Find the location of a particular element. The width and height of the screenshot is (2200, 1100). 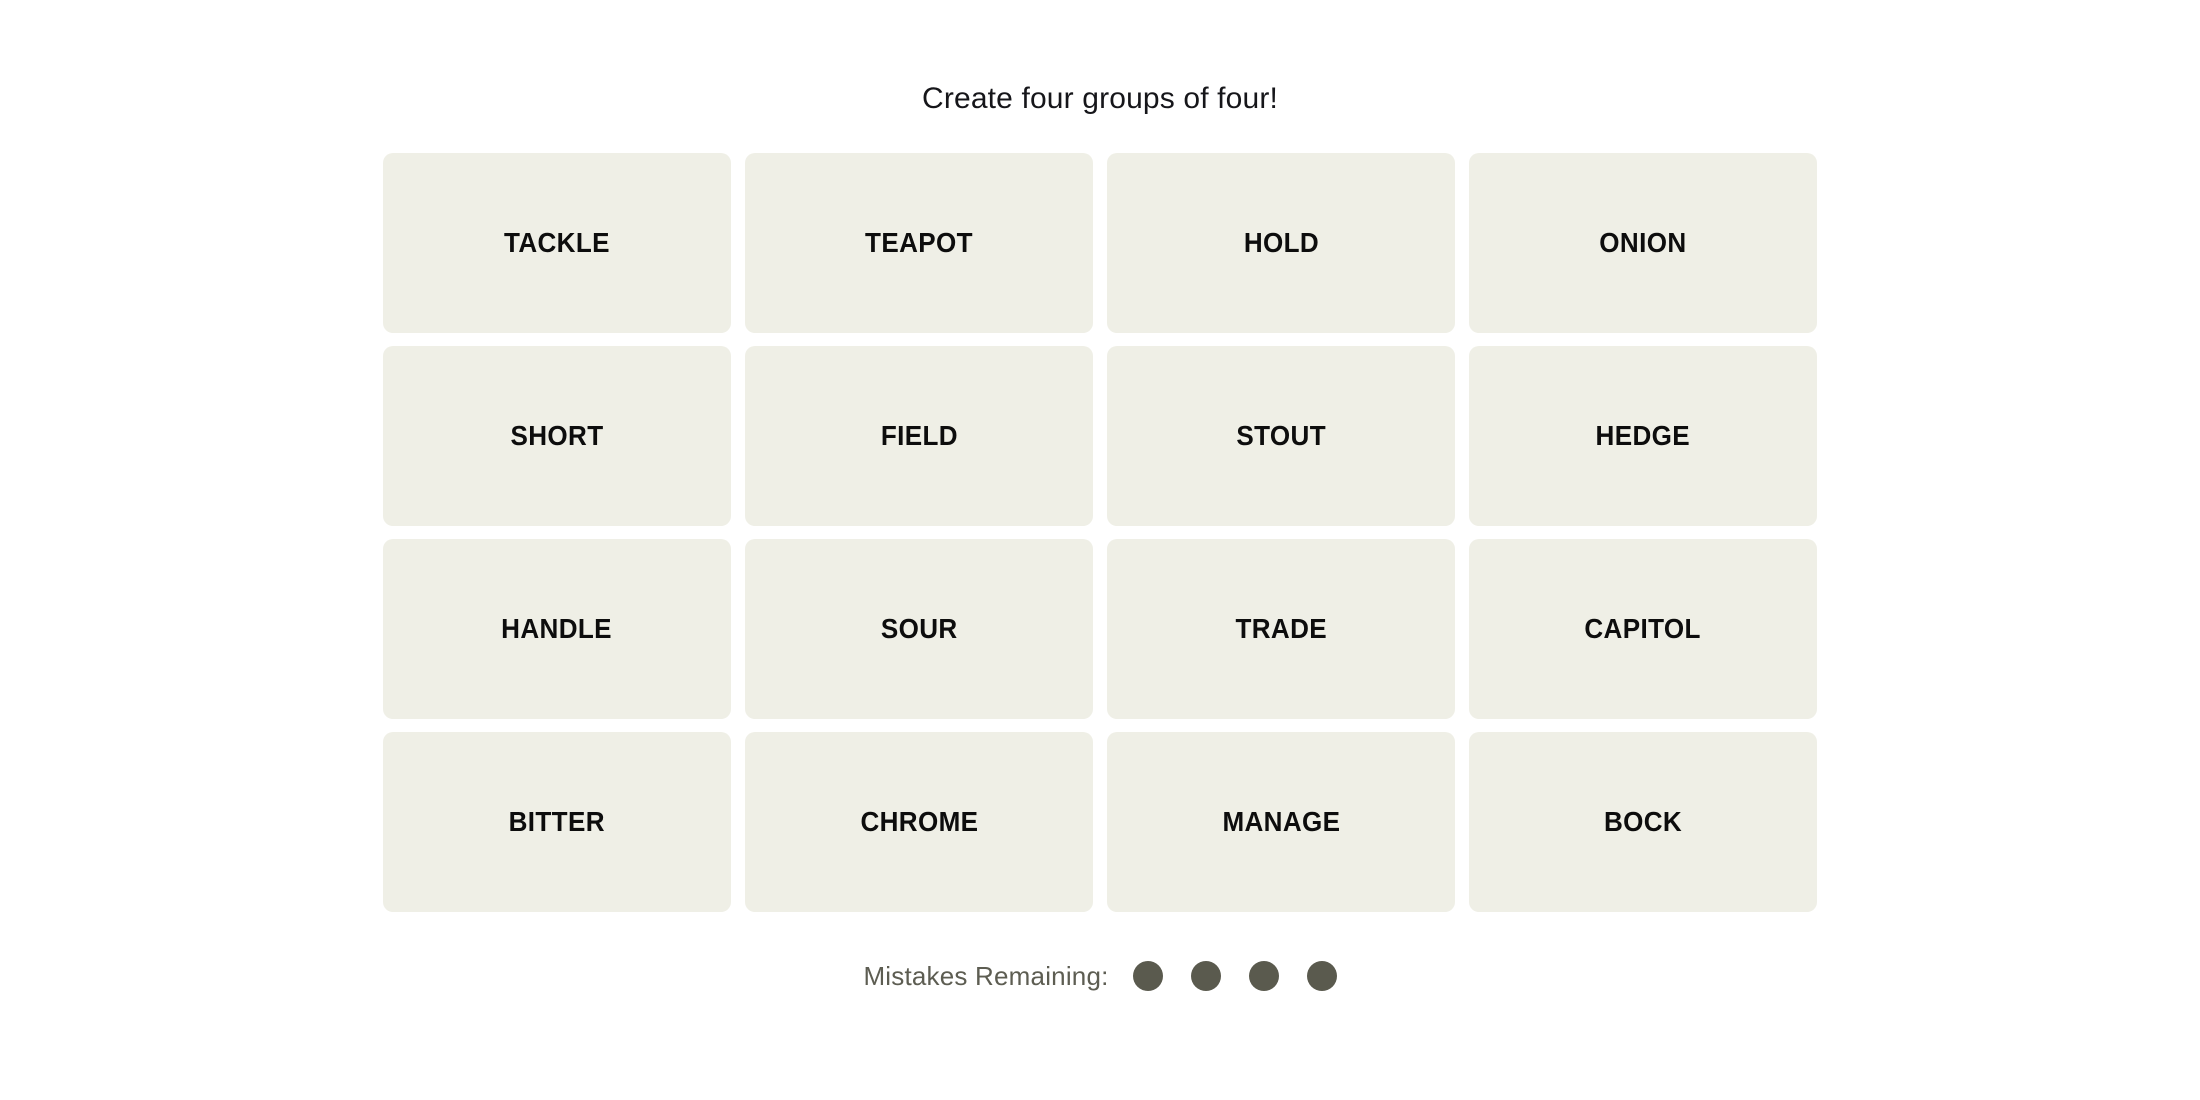

word-tile-onion: ONION is located at coordinates (1643, 243).